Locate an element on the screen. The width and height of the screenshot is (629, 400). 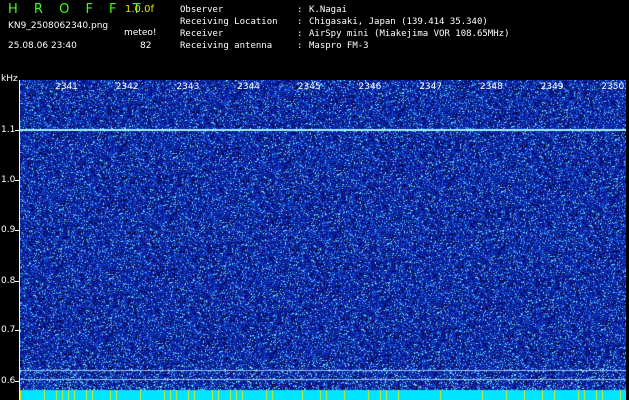
y-tick-label: 1.1 is located at coordinates (8, 130).